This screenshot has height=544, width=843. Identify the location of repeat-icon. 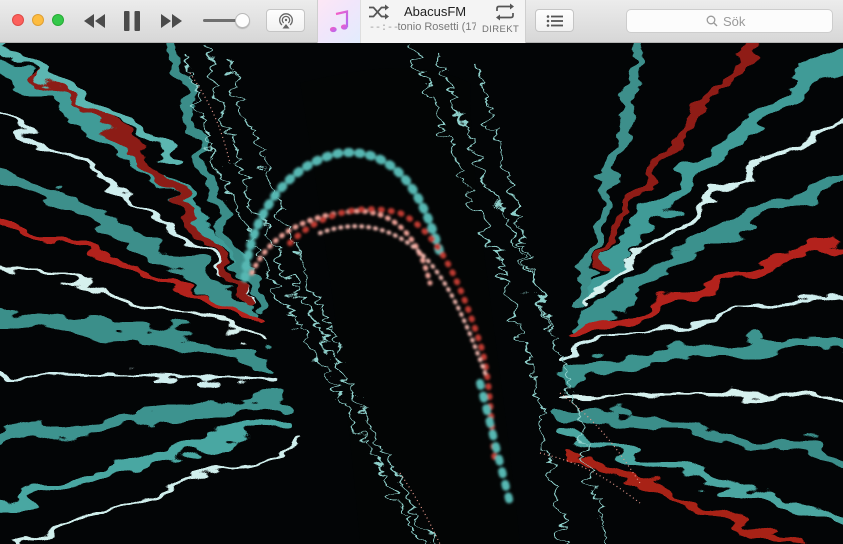
(505, 12).